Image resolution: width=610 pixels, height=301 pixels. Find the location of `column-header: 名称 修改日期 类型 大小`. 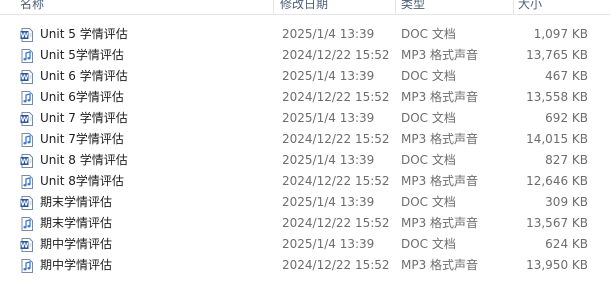

column-header: 名称 修改日期 类型 大小 is located at coordinates (305, 7).